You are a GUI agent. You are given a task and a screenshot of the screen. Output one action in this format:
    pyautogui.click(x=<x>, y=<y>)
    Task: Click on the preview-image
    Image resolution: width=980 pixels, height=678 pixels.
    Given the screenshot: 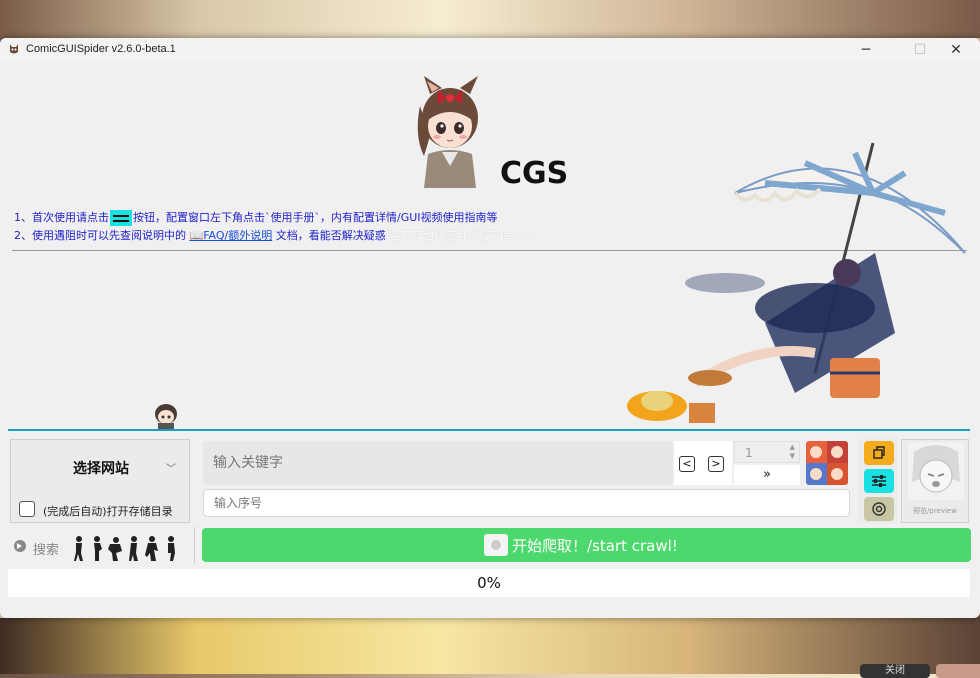 What is the action you would take?
    pyautogui.click(x=936, y=471)
    